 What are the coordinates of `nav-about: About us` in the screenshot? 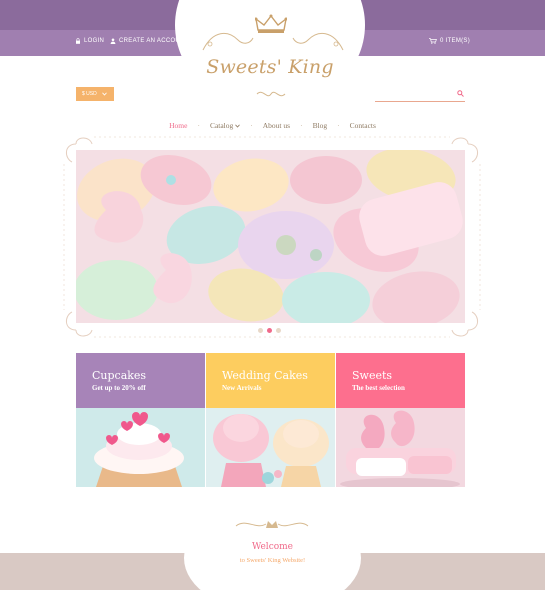 It's located at (276, 125).